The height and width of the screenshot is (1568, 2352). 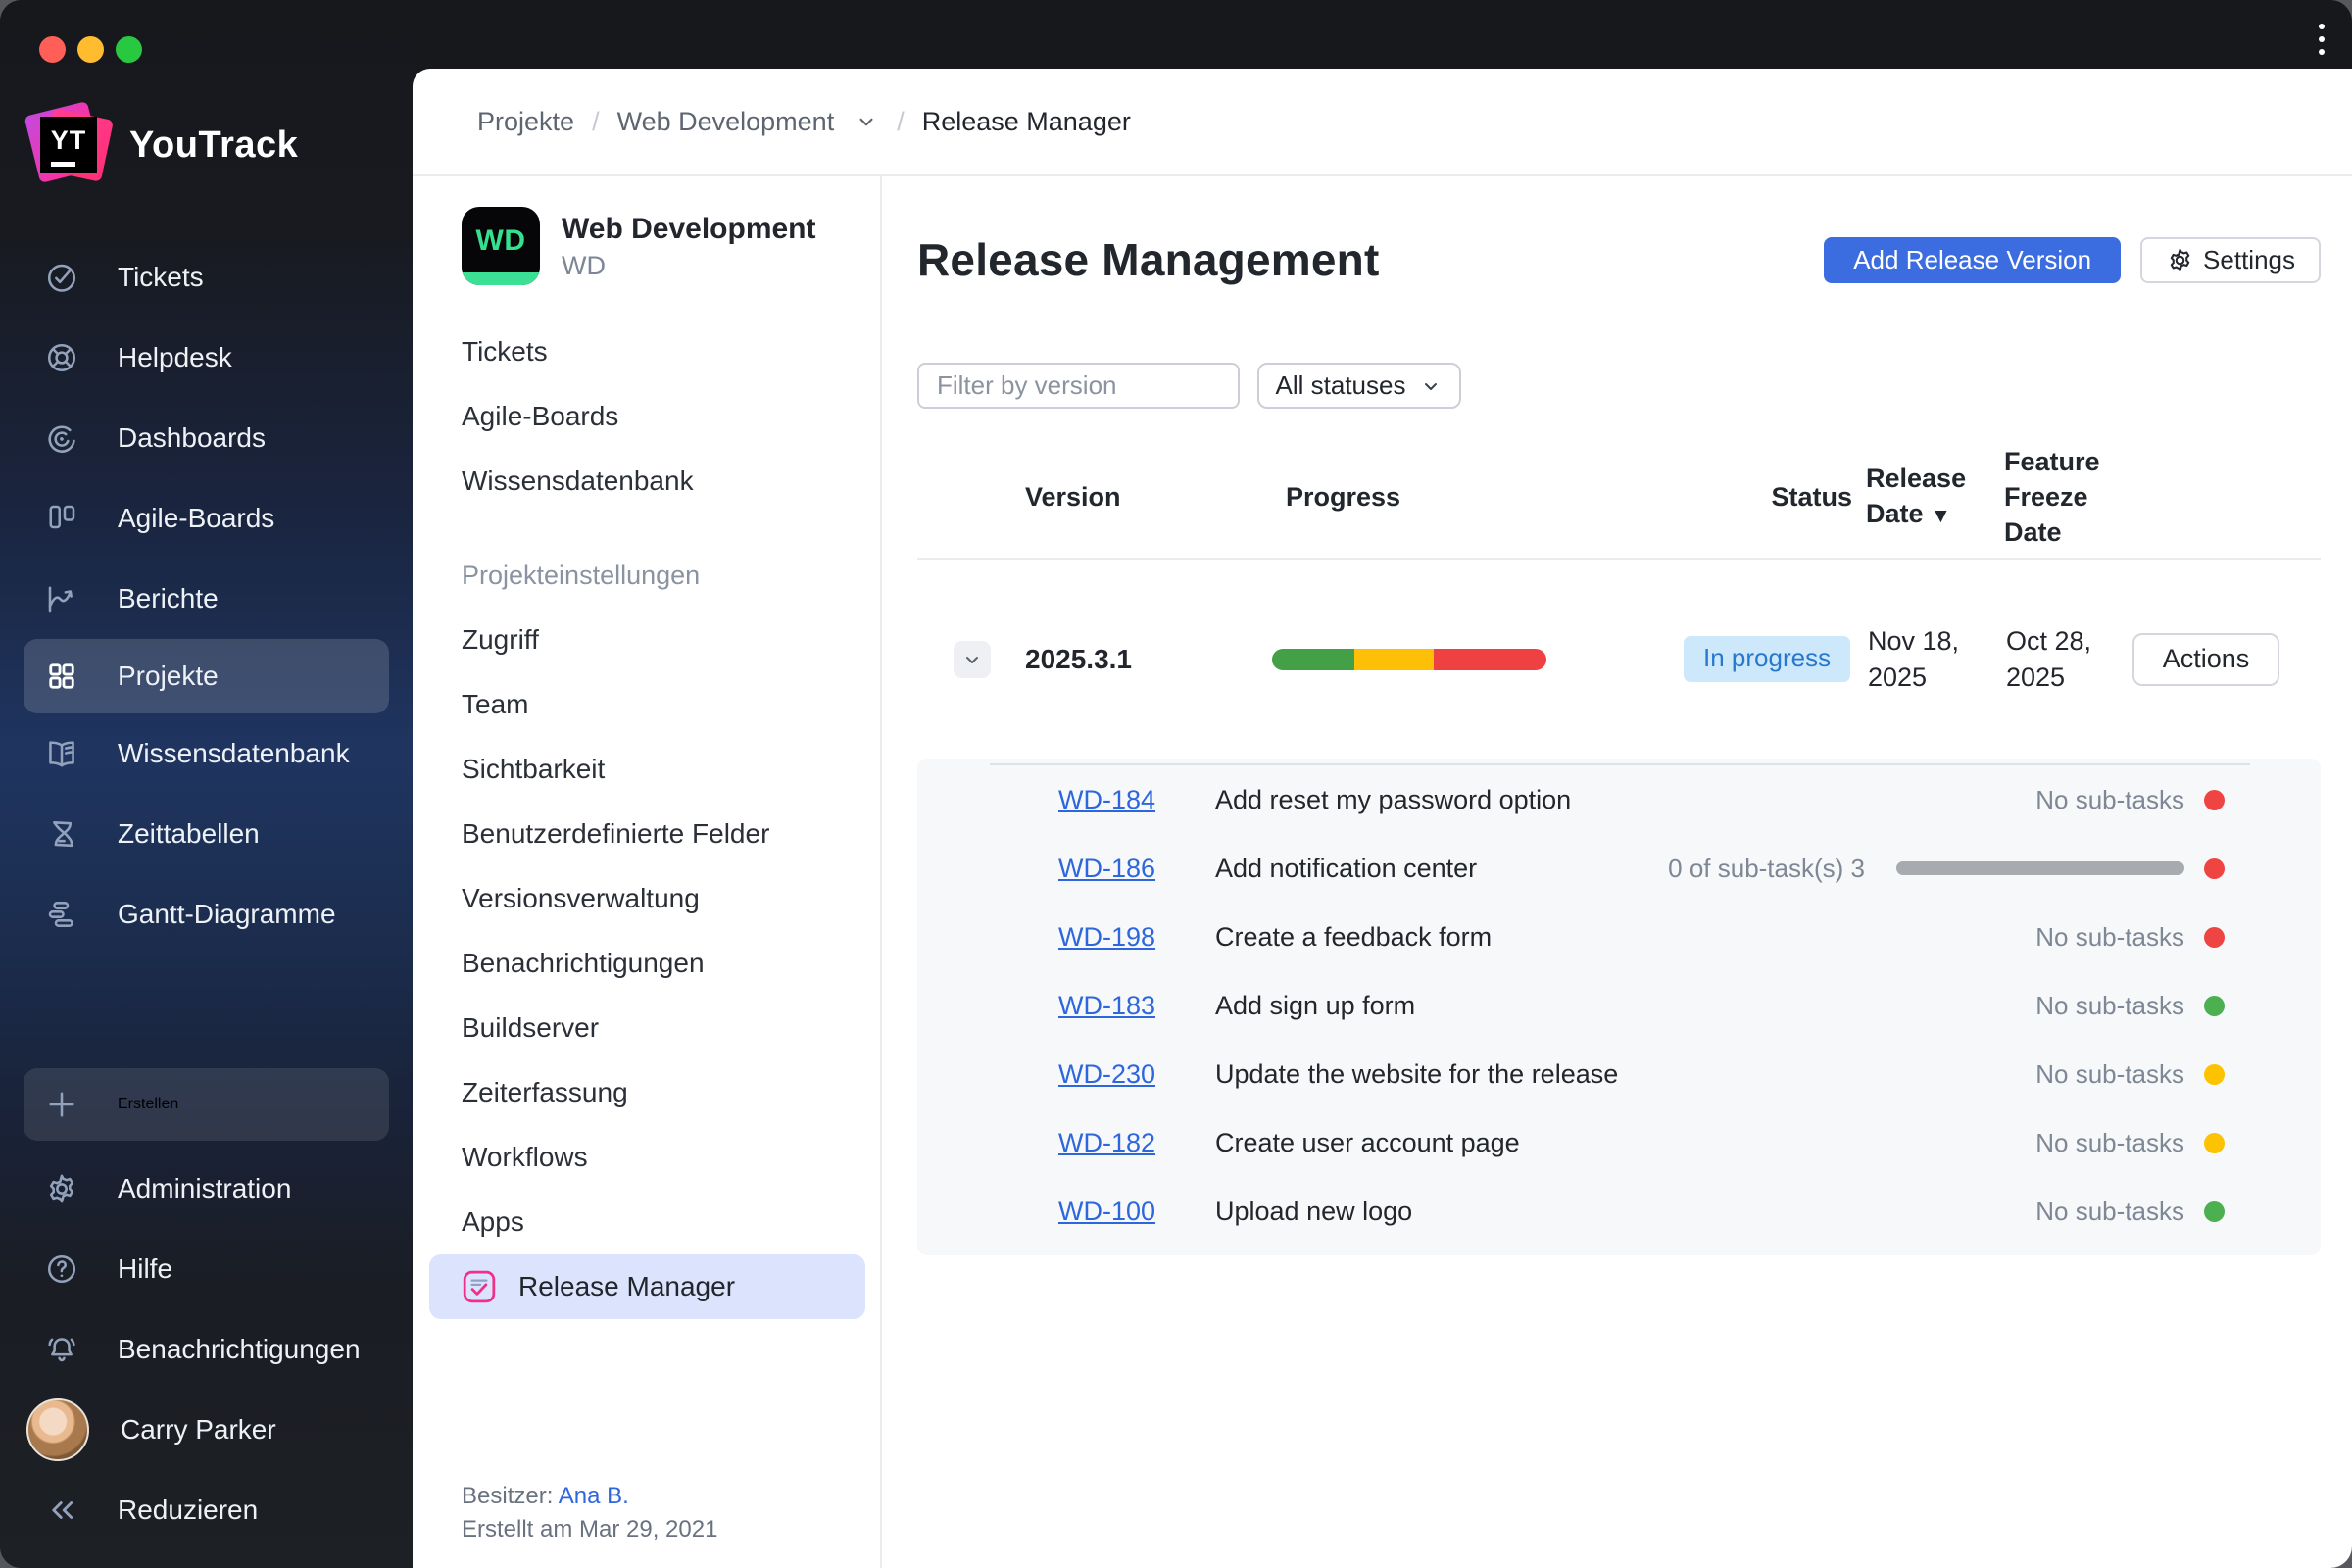 I want to click on breadcrumb-project: Web Development, so click(x=726, y=122).